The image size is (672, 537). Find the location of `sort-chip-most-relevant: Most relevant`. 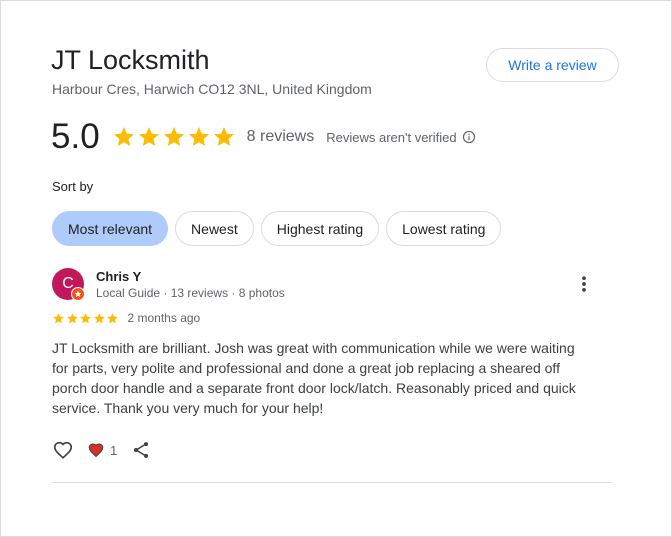

sort-chip-most-relevant: Most relevant is located at coordinates (110, 228).